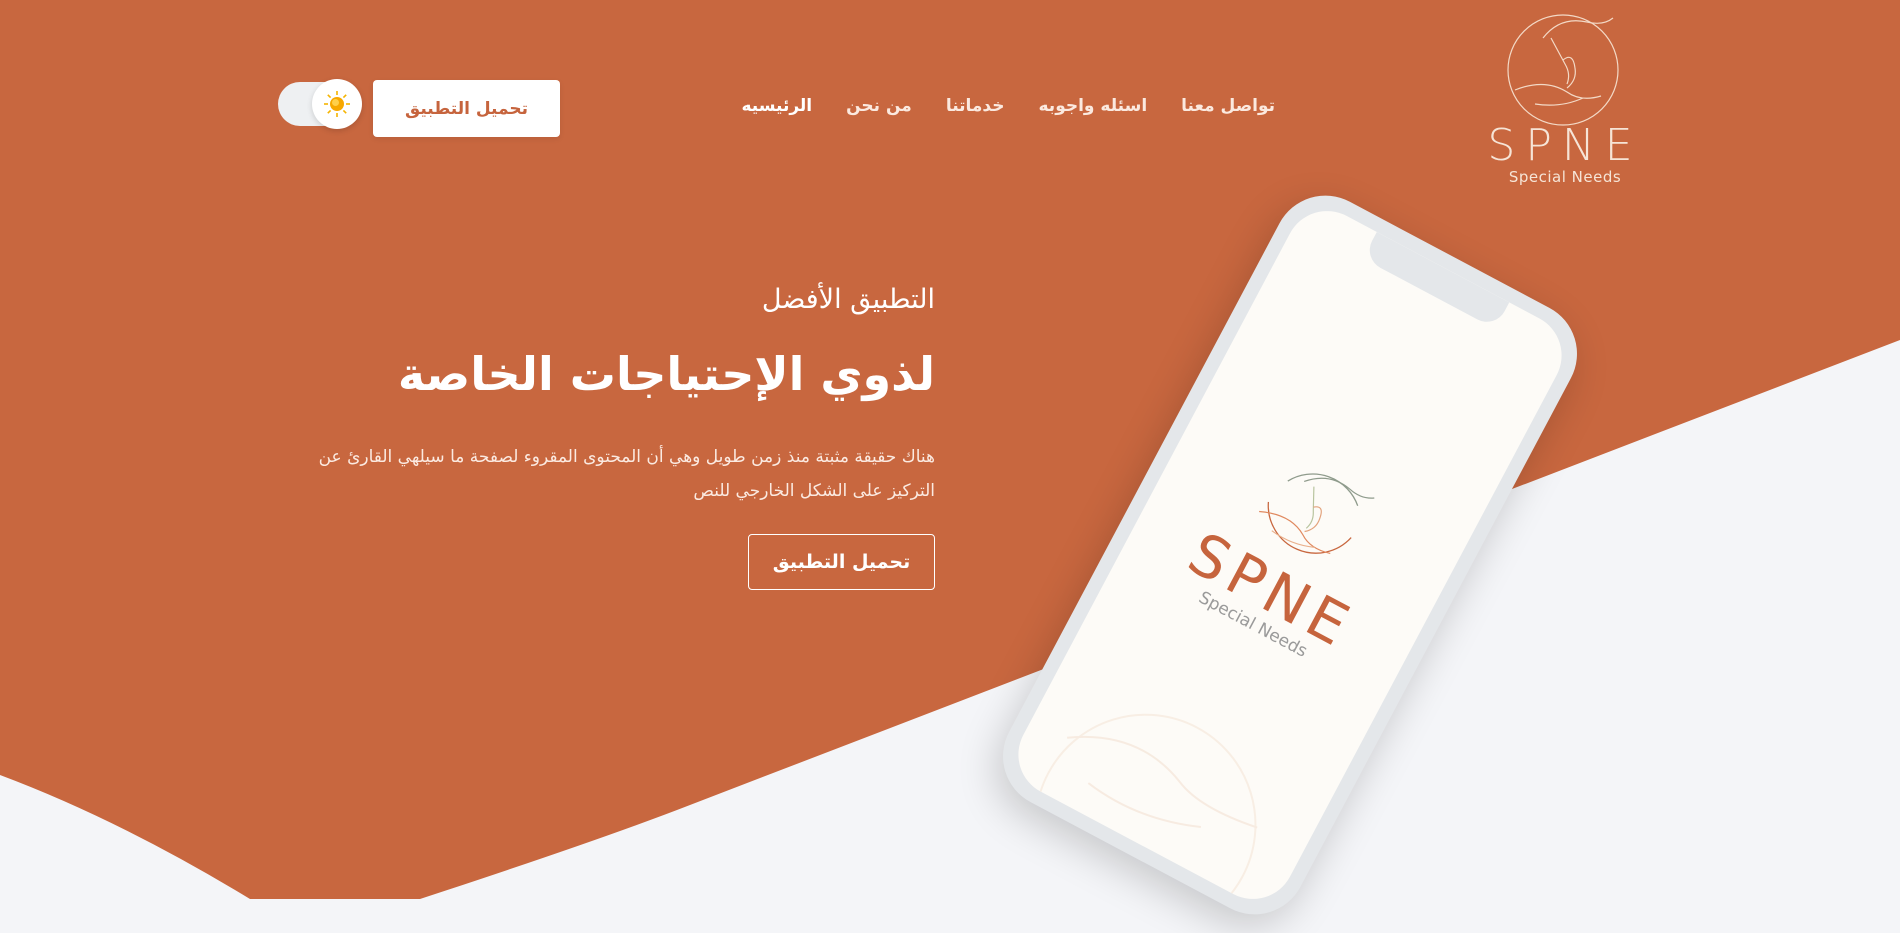  I want to click on toggle-knob, so click(337, 104).